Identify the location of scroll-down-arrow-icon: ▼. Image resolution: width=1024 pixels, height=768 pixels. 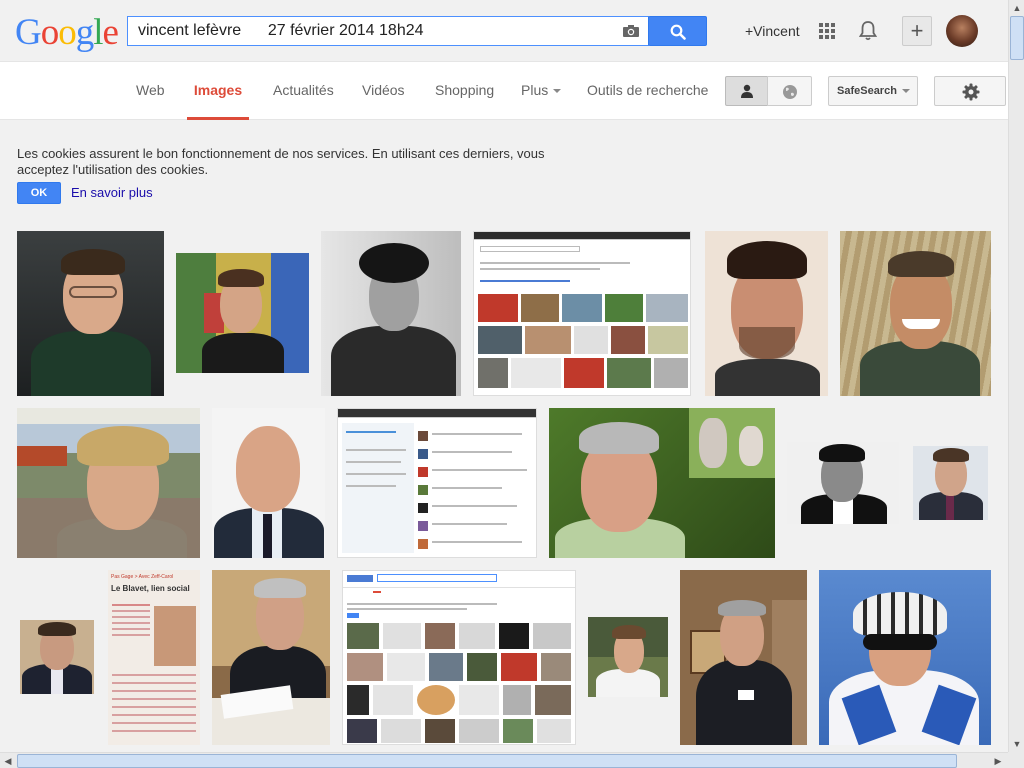
(1016, 744).